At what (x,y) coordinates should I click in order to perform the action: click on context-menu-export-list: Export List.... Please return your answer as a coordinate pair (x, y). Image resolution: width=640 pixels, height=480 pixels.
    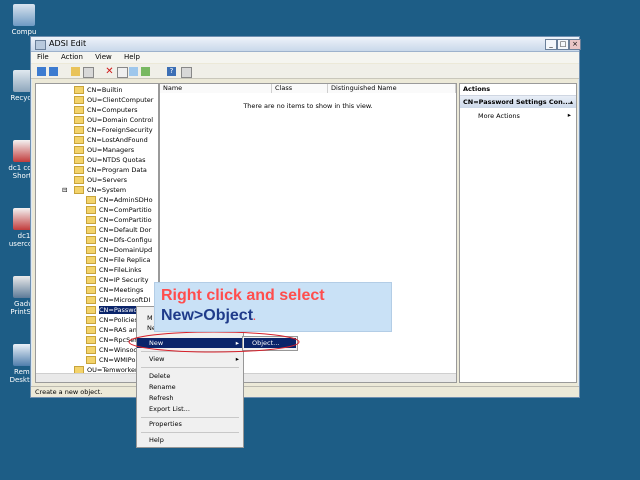
    Looking at the image, I should click on (190, 409).